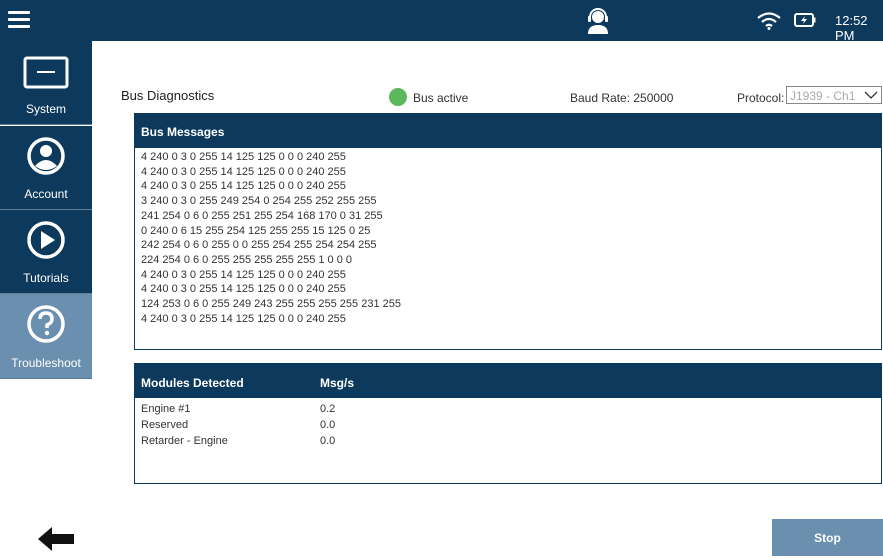  I want to click on chevron-down-icon, so click(871, 95).